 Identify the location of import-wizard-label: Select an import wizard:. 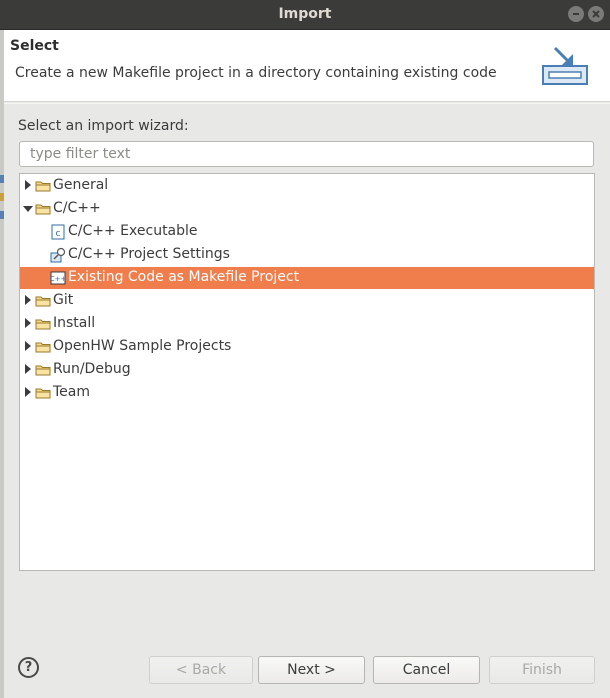
(103, 126).